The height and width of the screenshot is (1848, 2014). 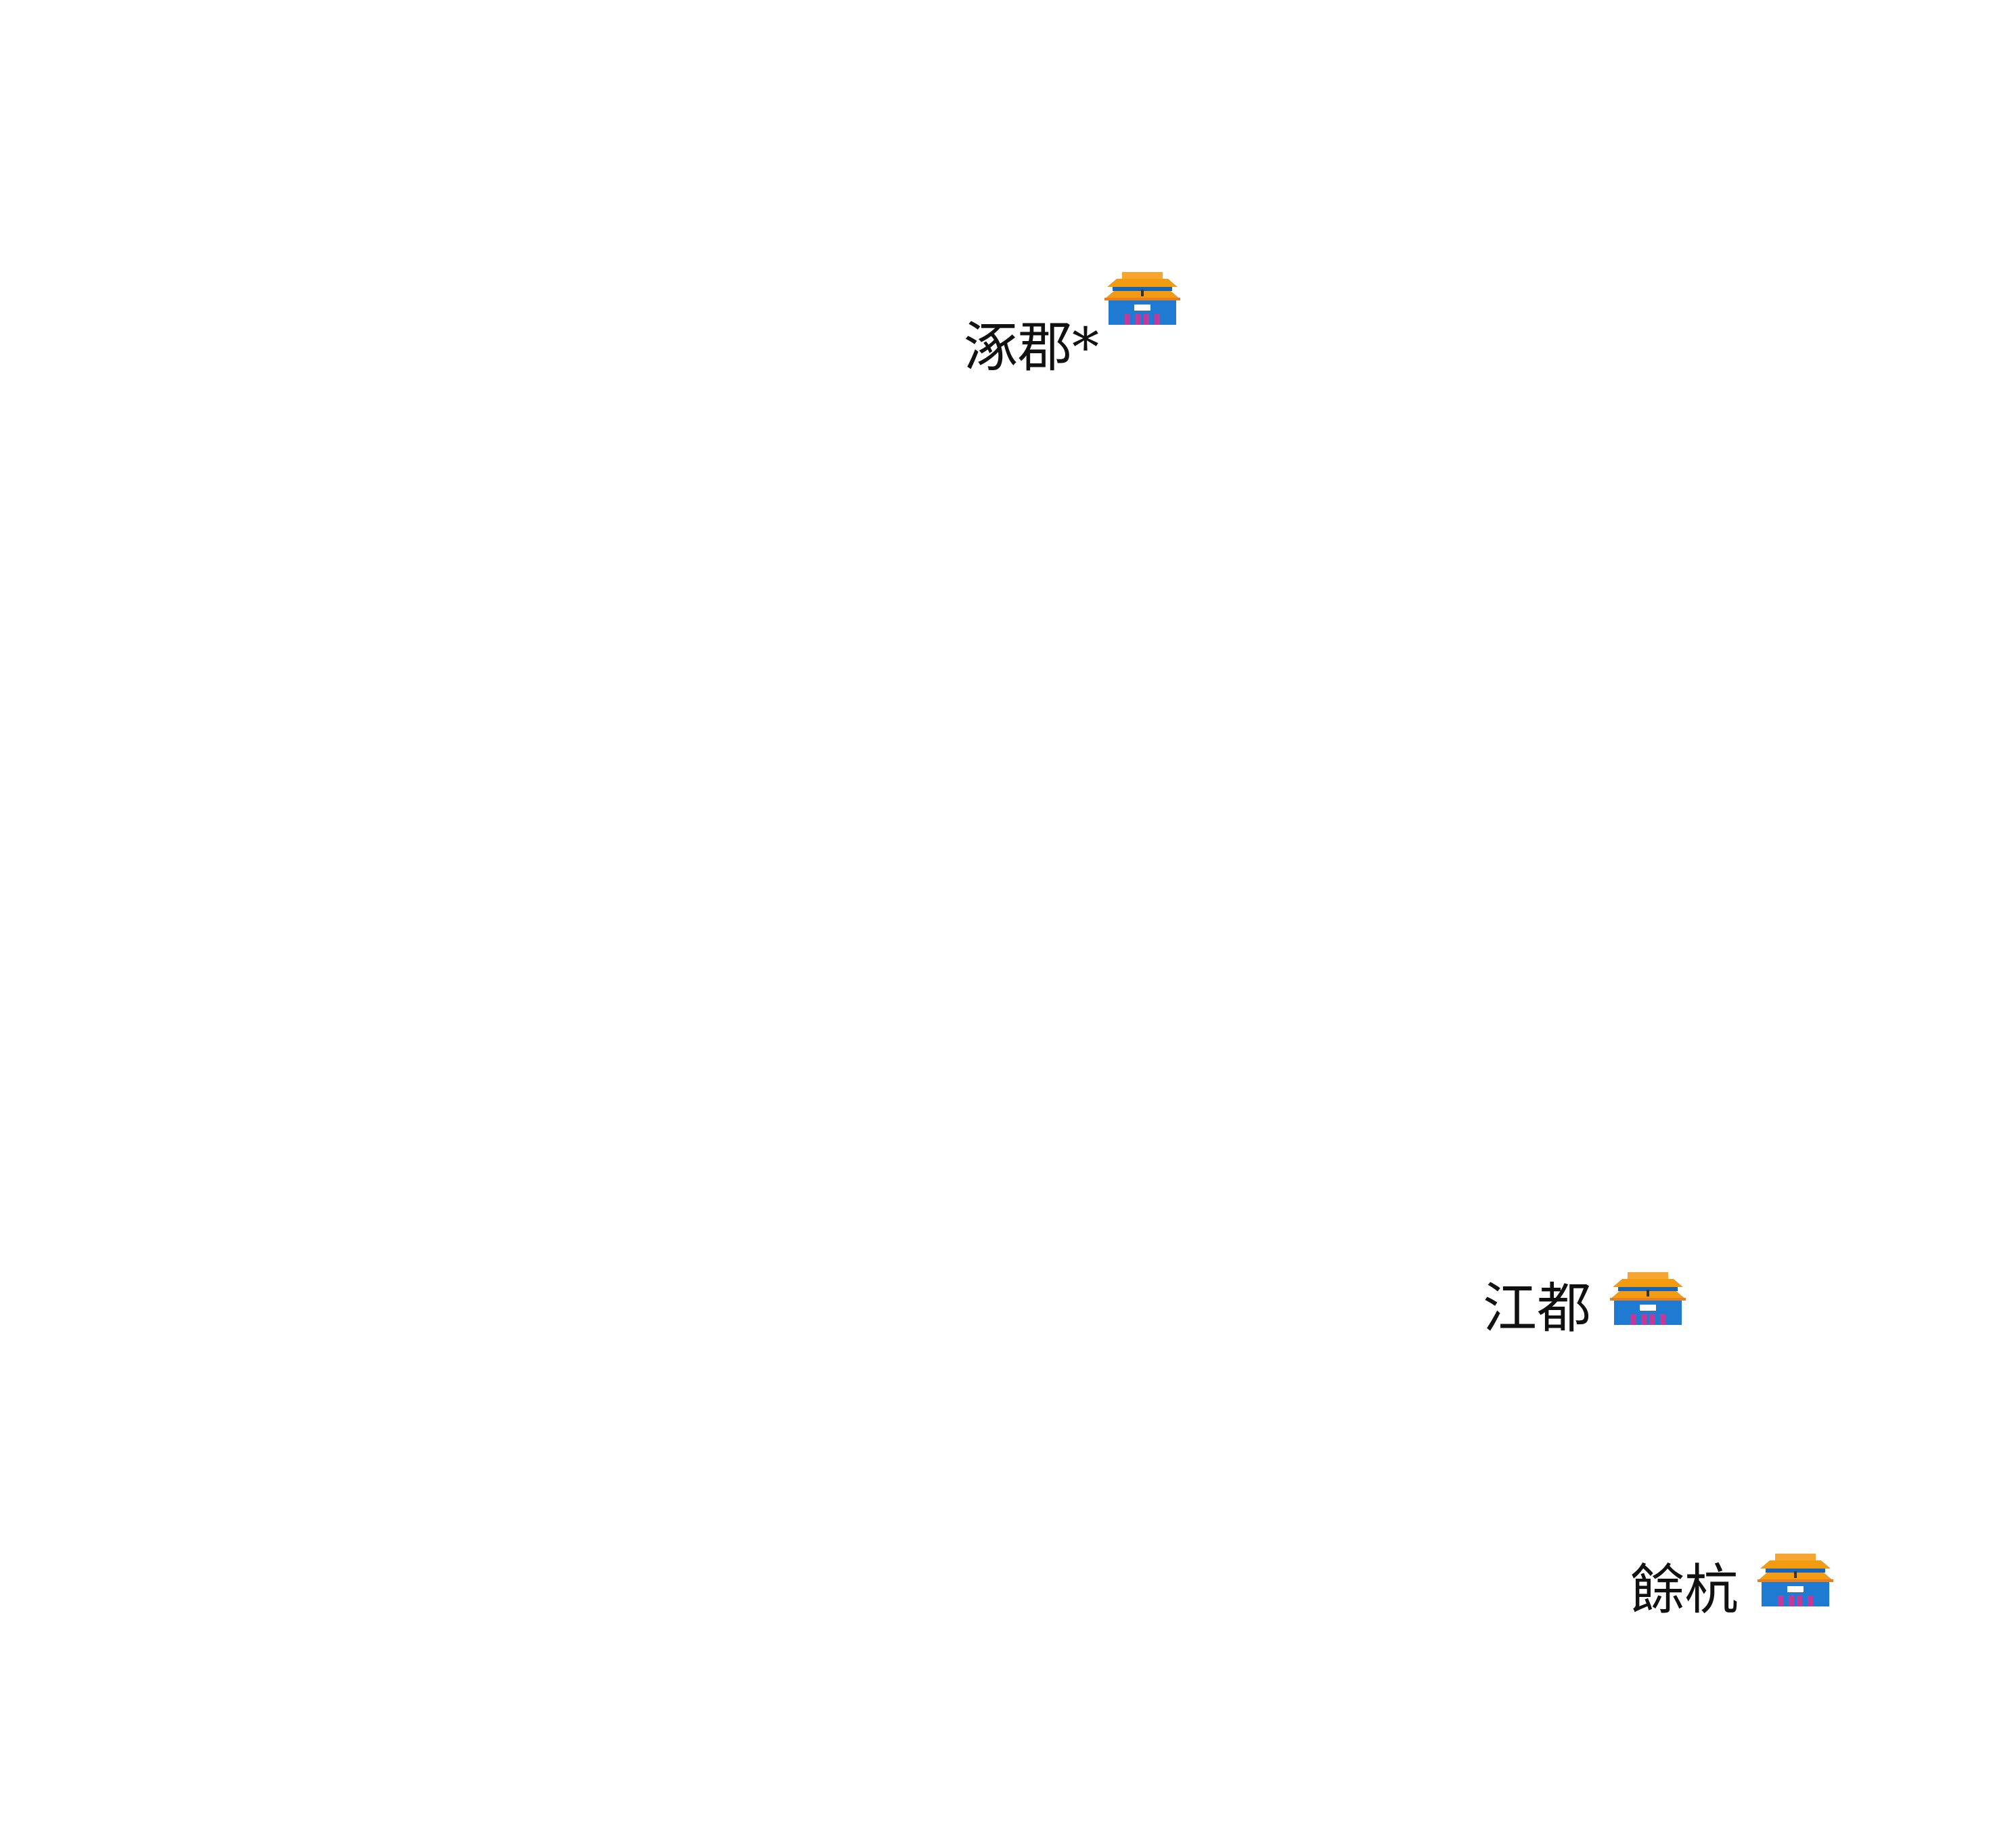 I want to click on city-label: 餘杭, so click(x=1684, y=1589).